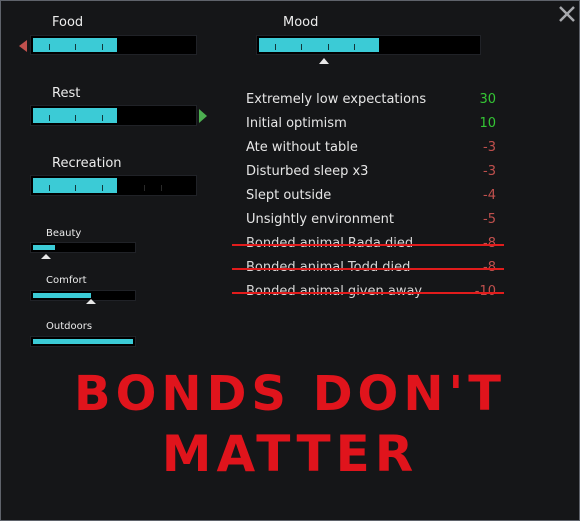  Describe the element at coordinates (324, 61) in the screenshot. I see `mood-break-threshold-marker-icon` at that location.